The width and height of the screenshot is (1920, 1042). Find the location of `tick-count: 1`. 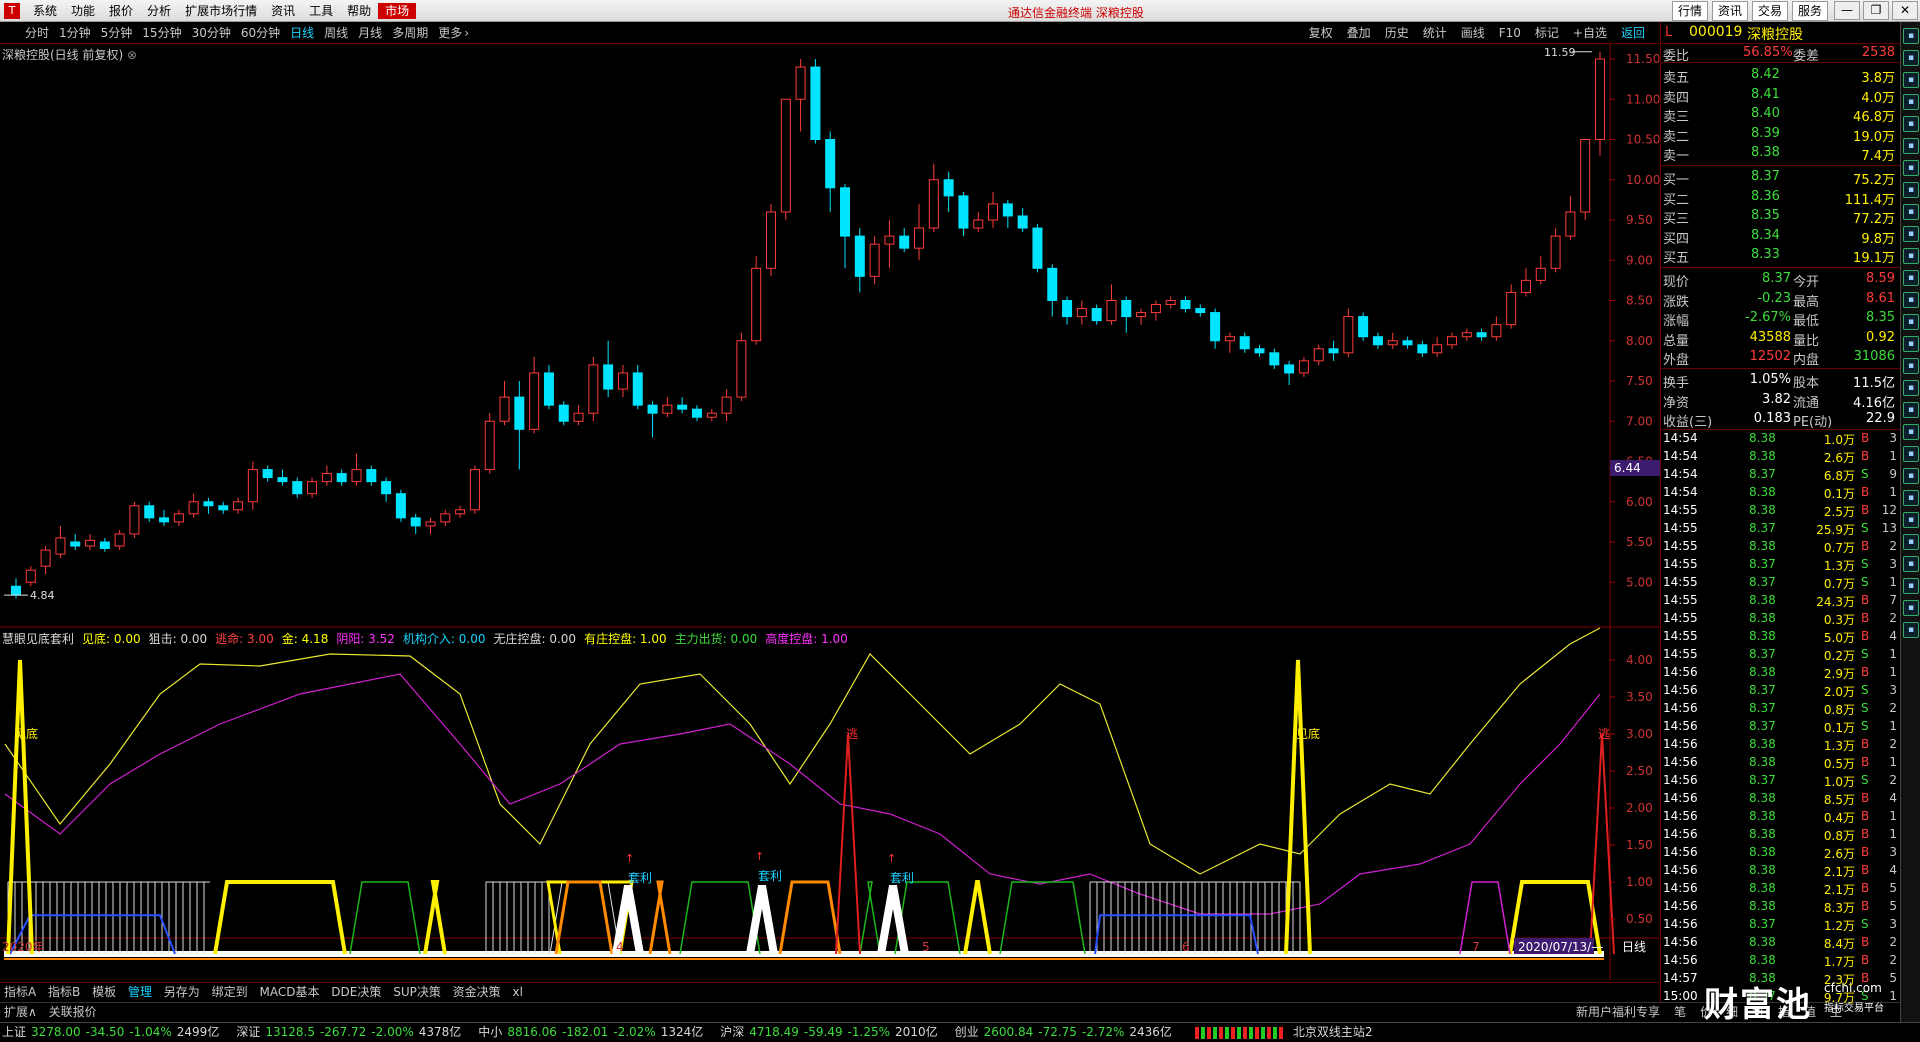

tick-count: 1 is located at coordinates (1893, 762).